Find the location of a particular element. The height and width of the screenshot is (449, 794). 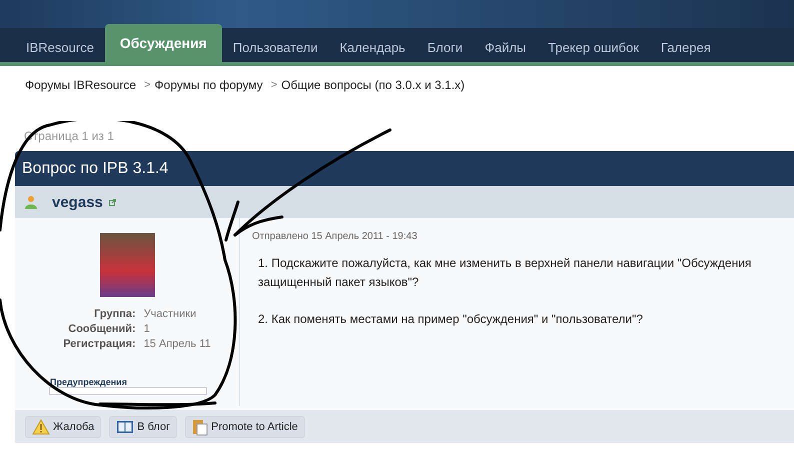

info-value: 15 Апрель 11 is located at coordinates (177, 344).